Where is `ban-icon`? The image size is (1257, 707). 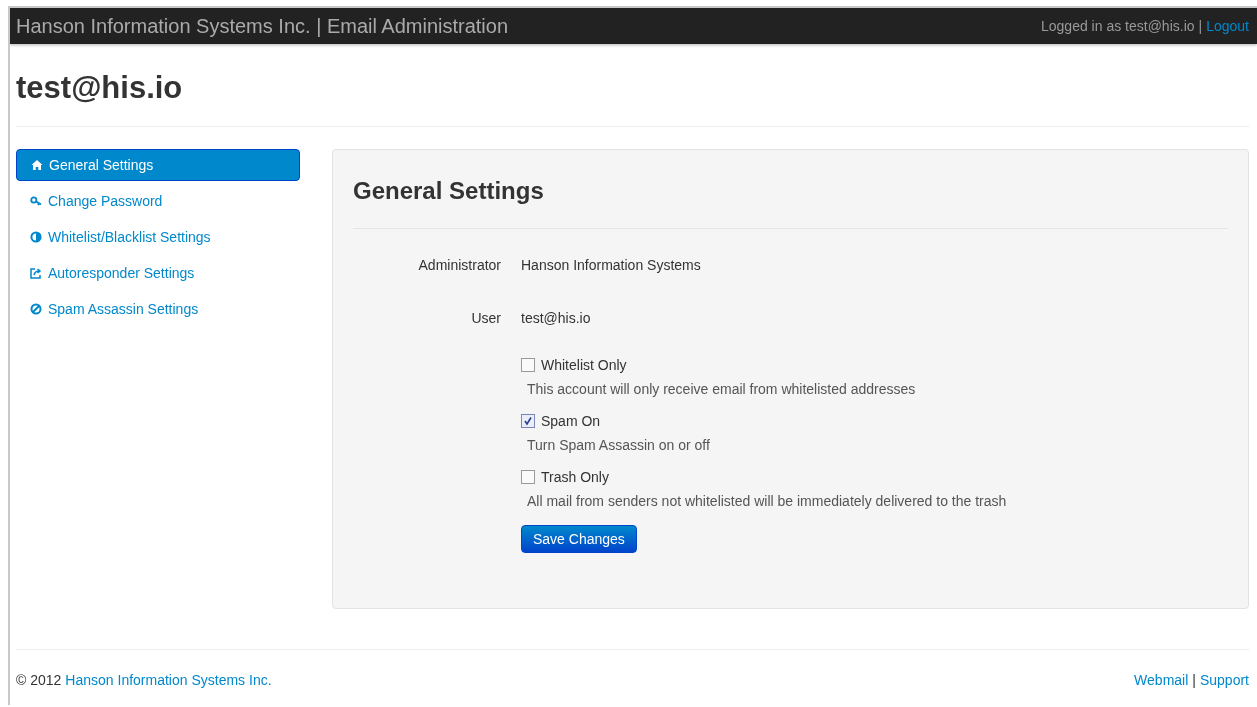
ban-icon is located at coordinates (36, 309).